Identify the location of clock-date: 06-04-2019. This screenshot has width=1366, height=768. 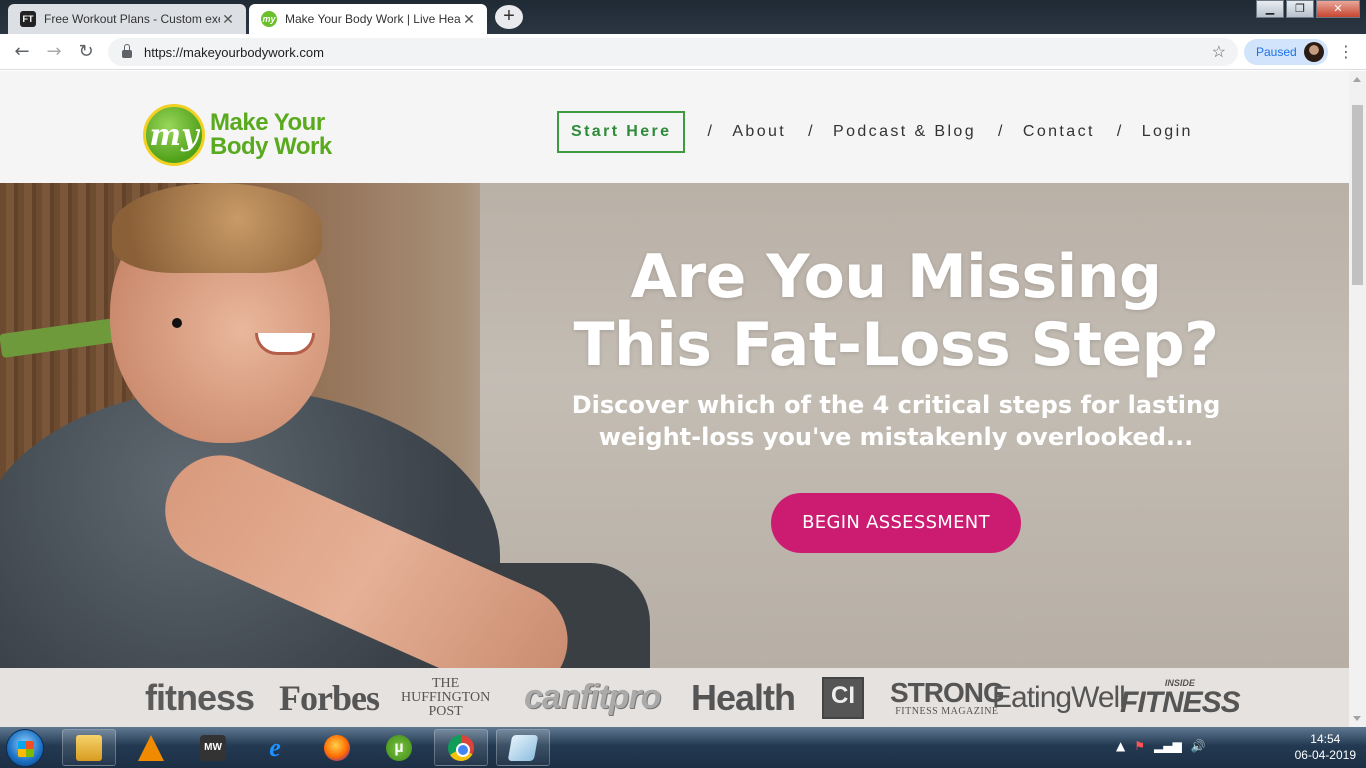
(1325, 755).